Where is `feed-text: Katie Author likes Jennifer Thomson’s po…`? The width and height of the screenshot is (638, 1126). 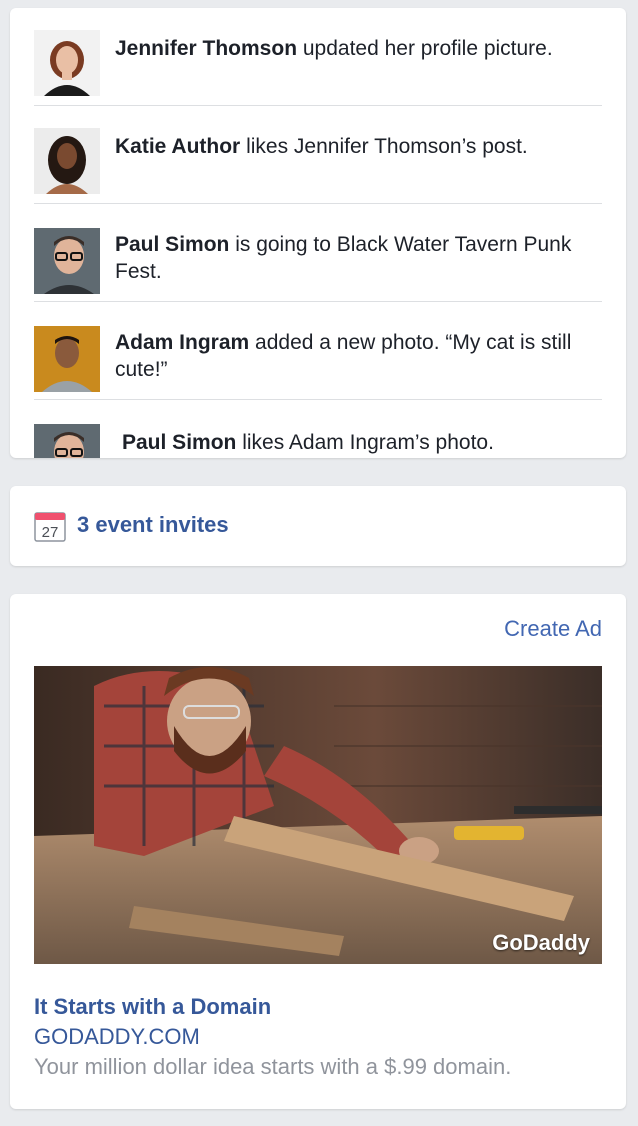
feed-text: Katie Author likes Jennifer Thomson’s po… is located at coordinates (355, 146).